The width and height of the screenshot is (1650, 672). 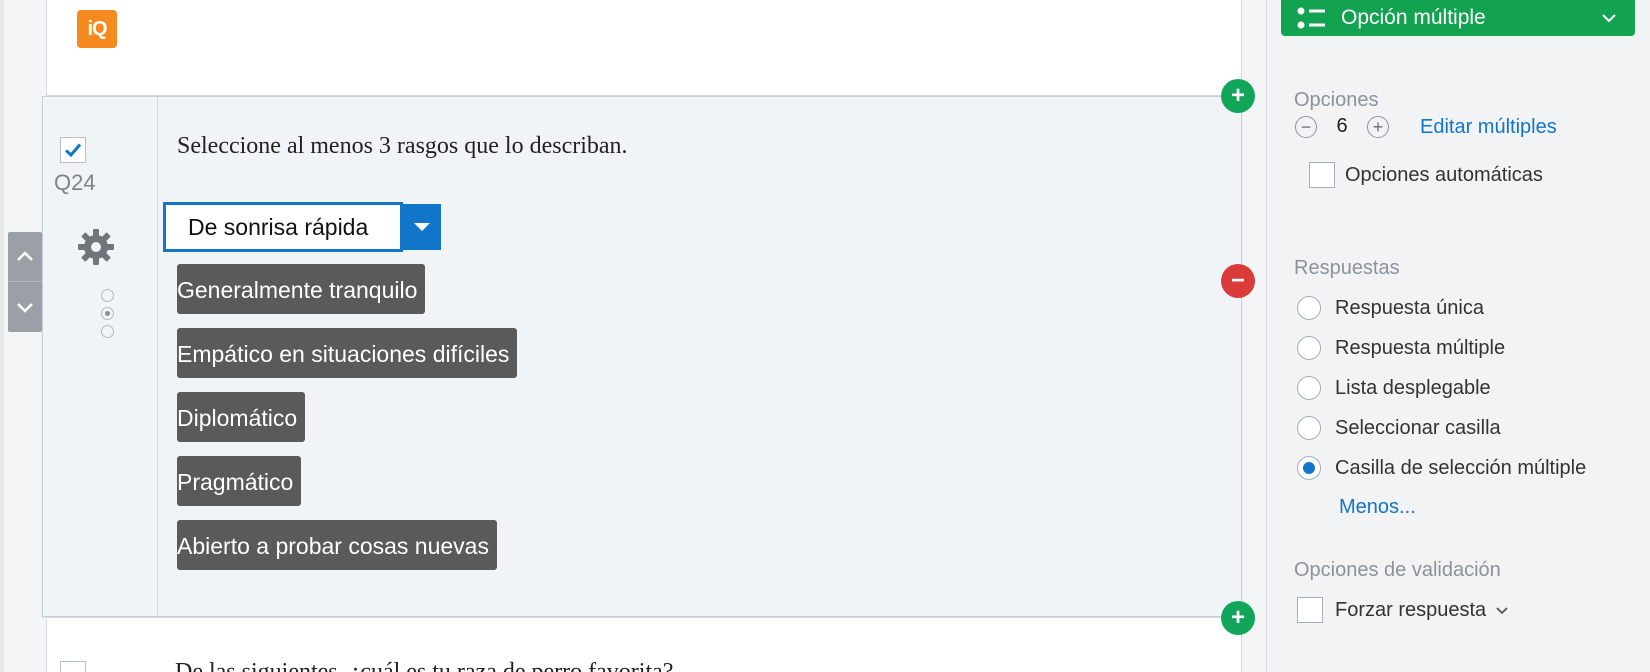 What do you see at coordinates (1310, 610) in the screenshot?
I see `force-response-checkbox` at bounding box center [1310, 610].